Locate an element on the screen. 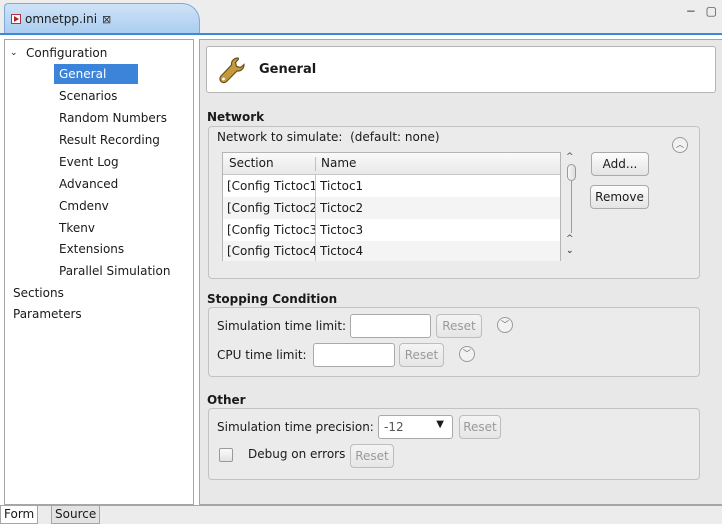 Image resolution: width=722 pixels, height=524 pixels. scroll-thumb is located at coordinates (571, 172).